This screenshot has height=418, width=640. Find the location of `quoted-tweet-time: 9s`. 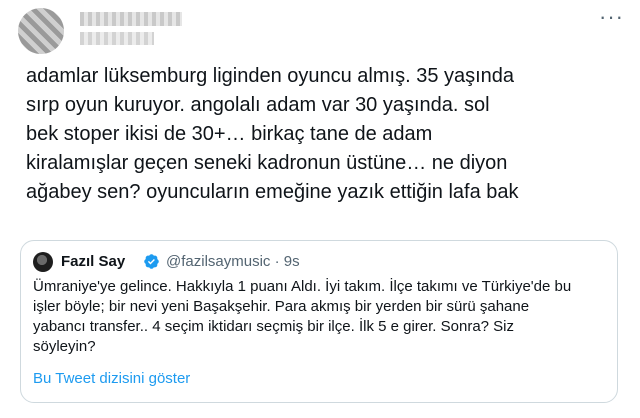

quoted-tweet-time: 9s is located at coordinates (291, 261).